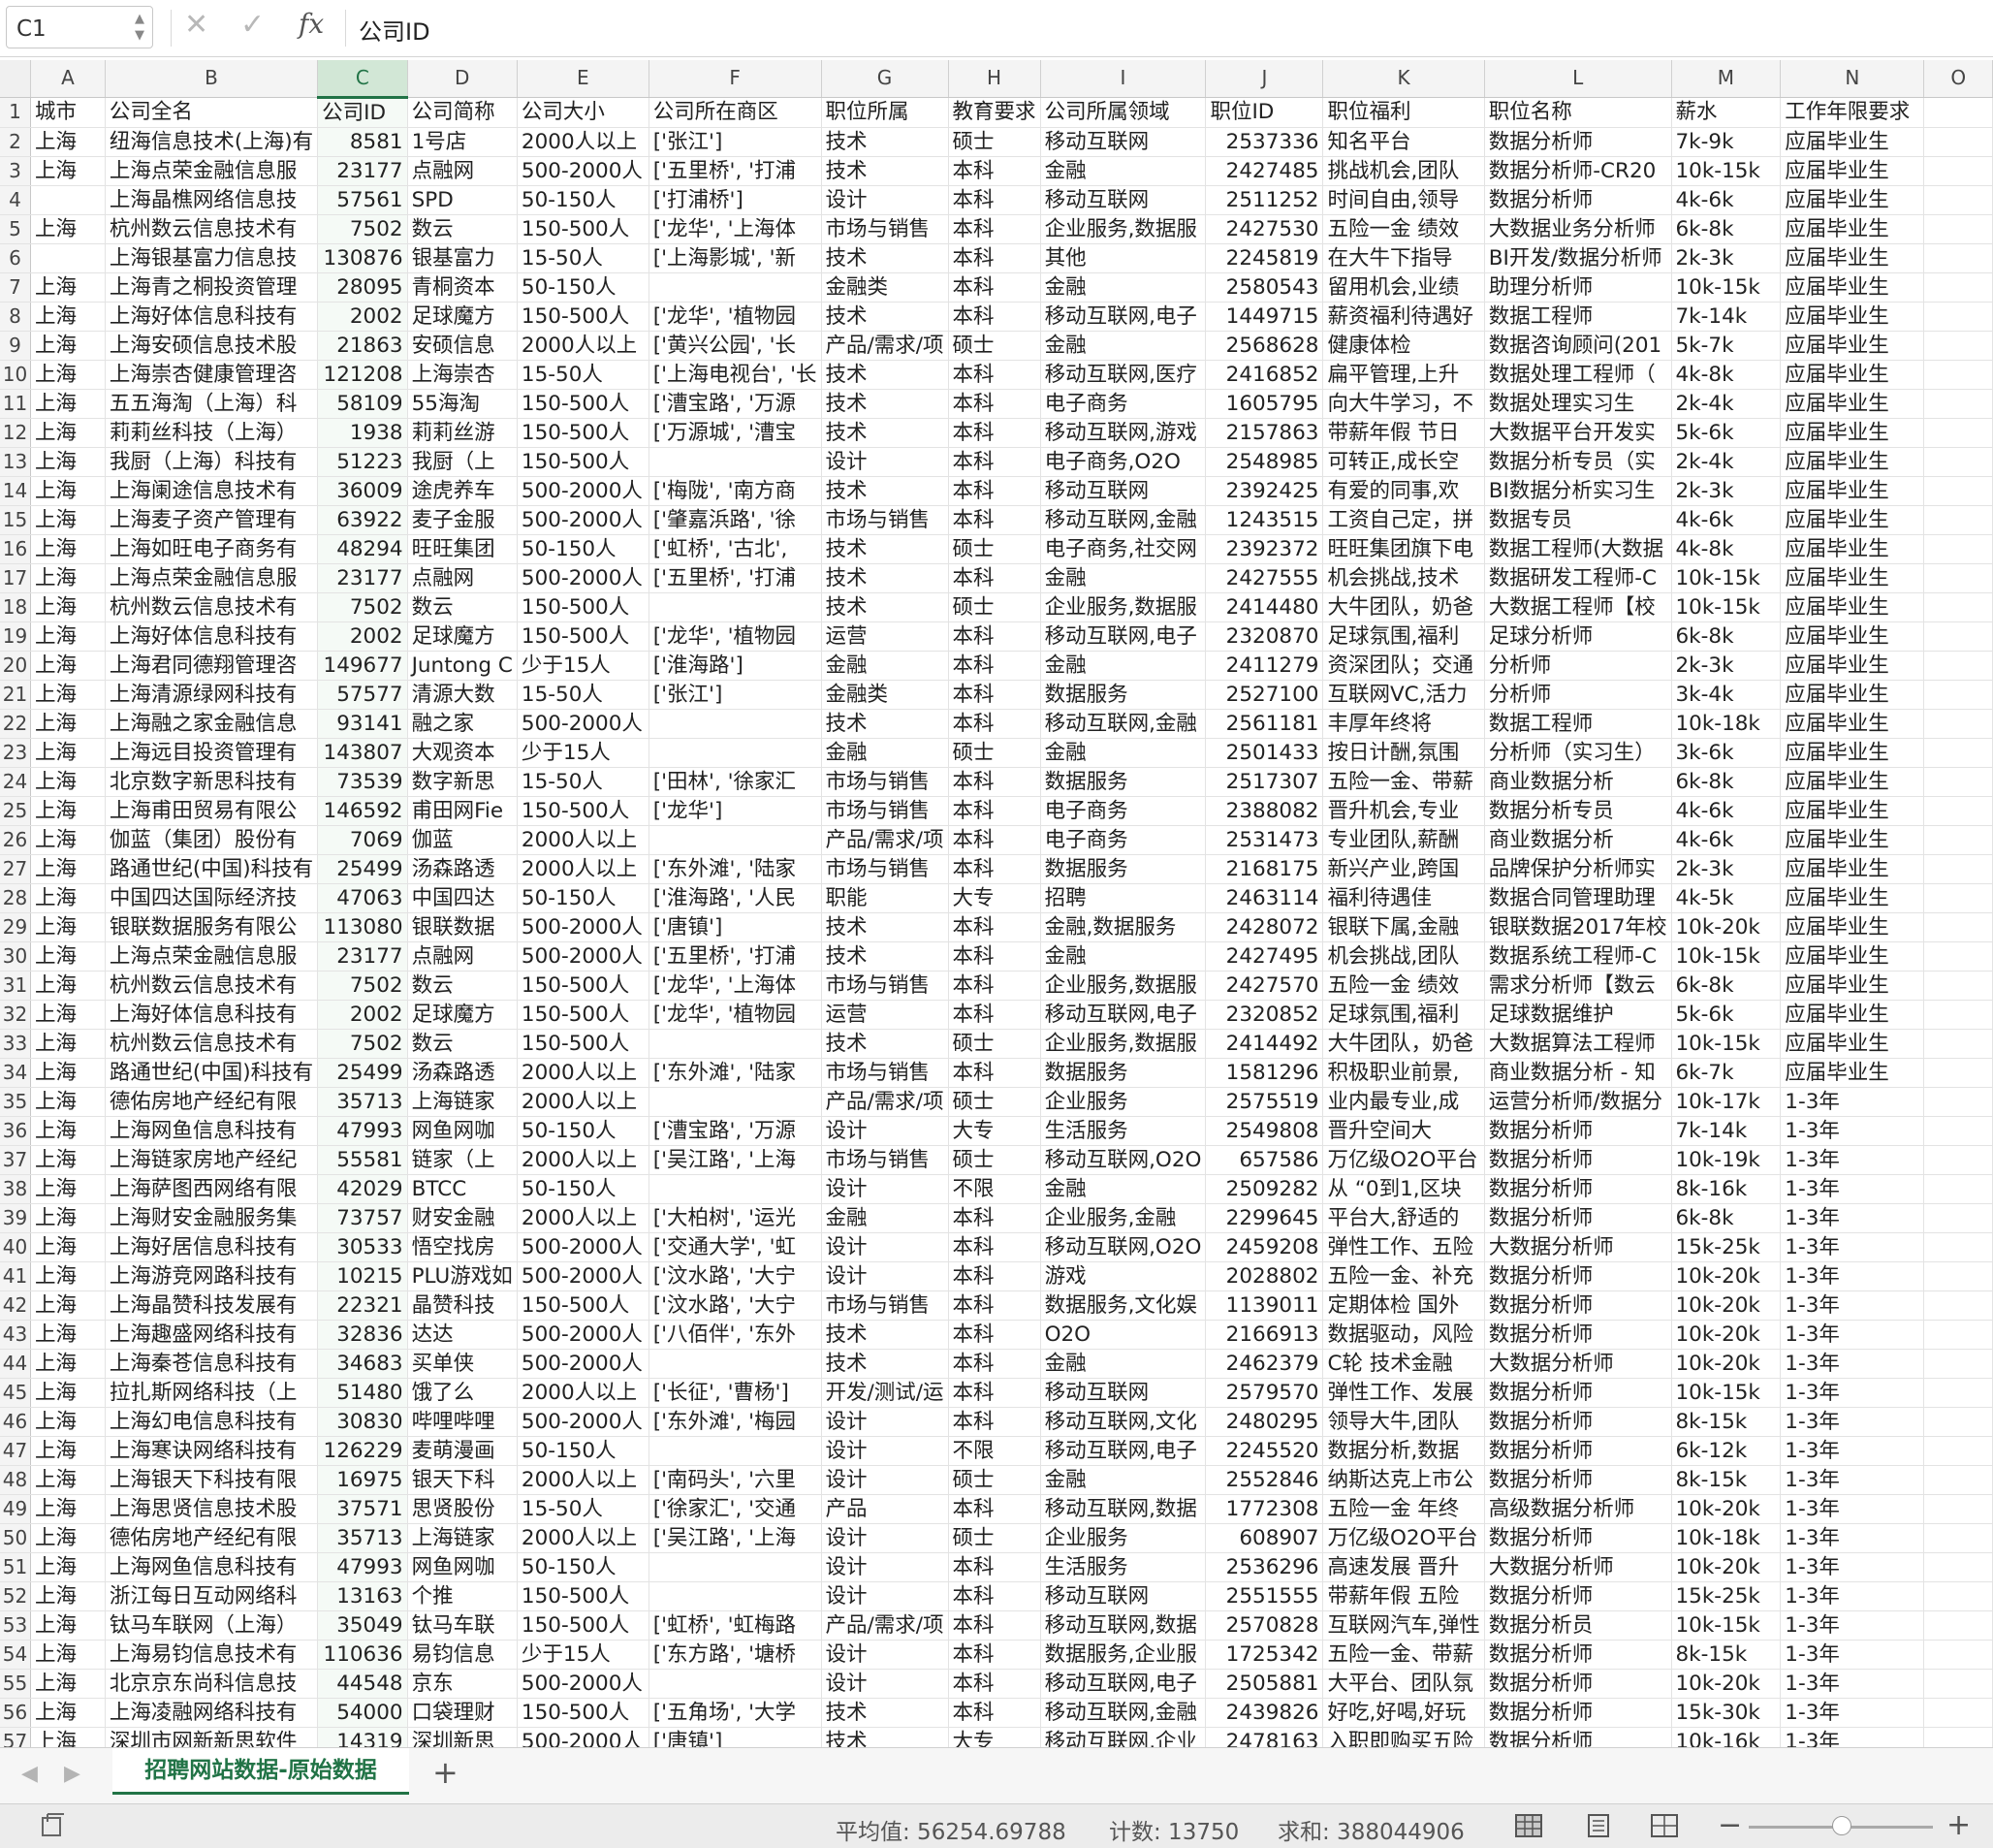  Describe the element at coordinates (1726, 1625) in the screenshot. I see `cell: 10k-15k` at that location.